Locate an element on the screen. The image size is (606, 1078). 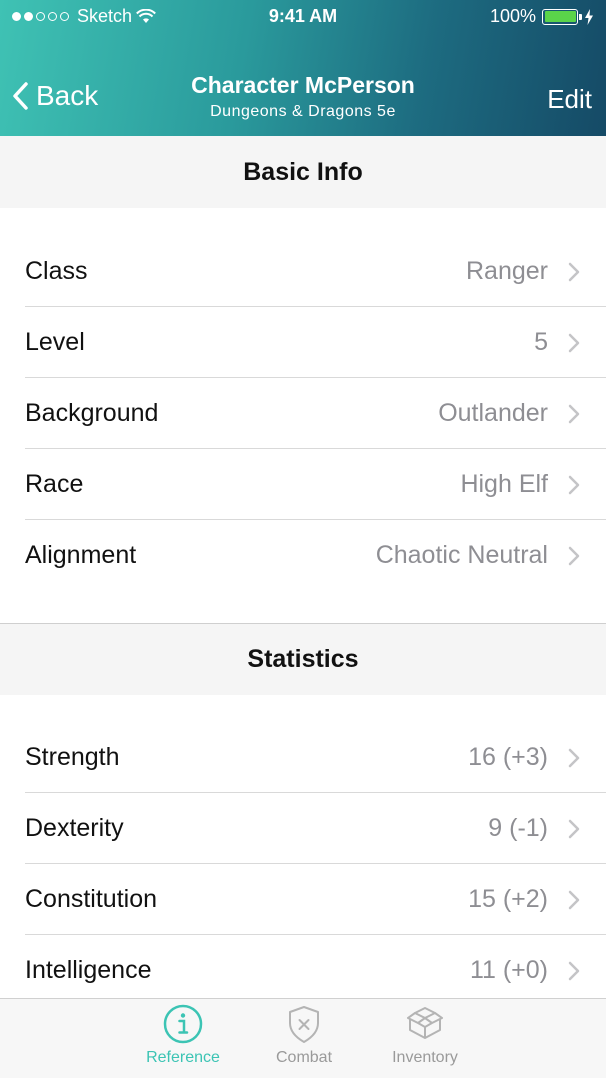
tab-label: Inventory is located at coordinates (425, 1057).